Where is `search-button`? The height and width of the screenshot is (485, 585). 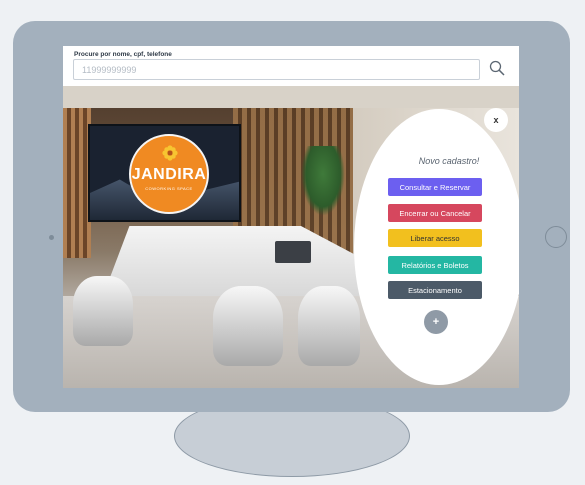
search-button is located at coordinates (497, 70).